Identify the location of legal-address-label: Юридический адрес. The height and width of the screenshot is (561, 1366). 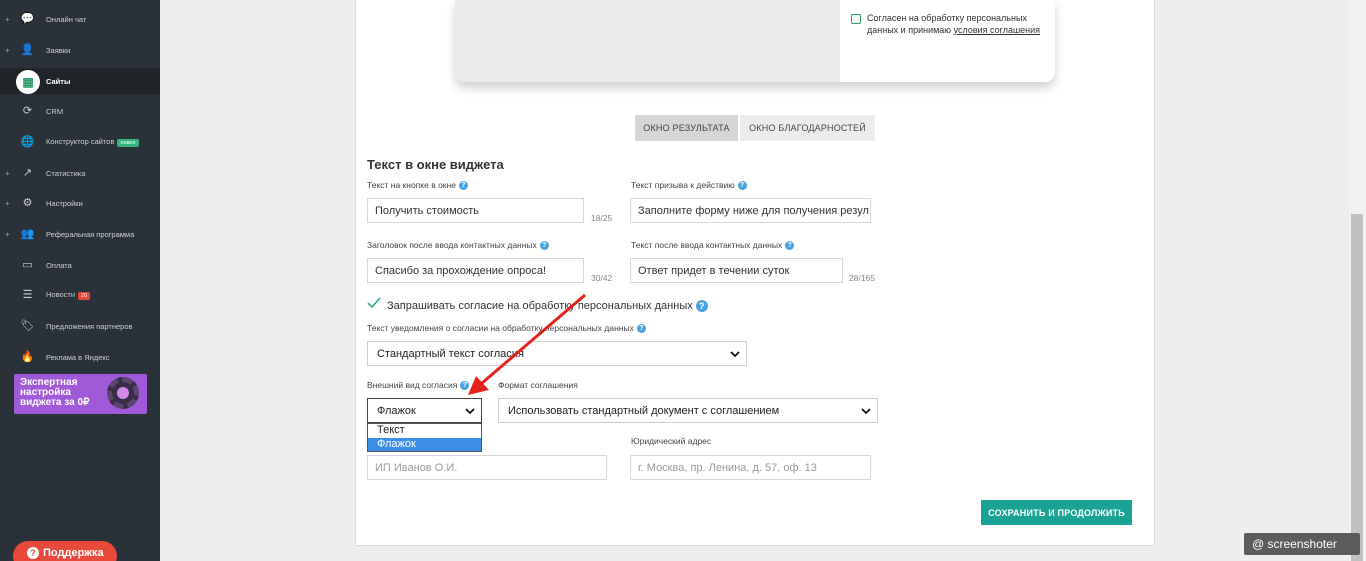
(671, 441).